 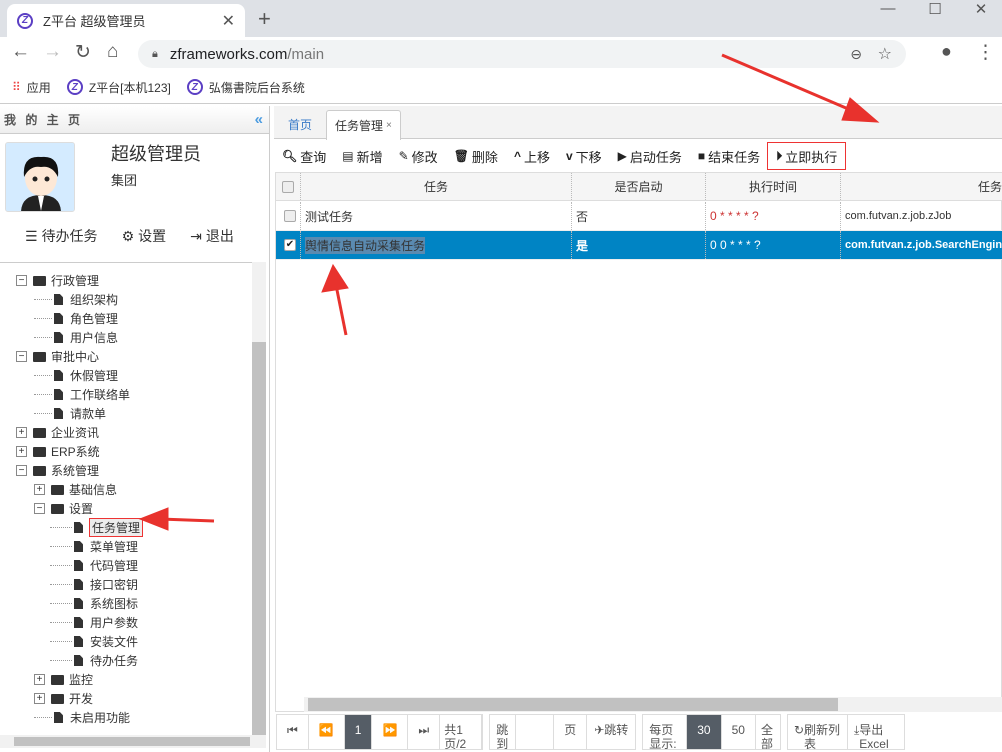 What do you see at coordinates (773, 245) in the screenshot?
I see `cell-cron: 0 0 * * * ?` at bounding box center [773, 245].